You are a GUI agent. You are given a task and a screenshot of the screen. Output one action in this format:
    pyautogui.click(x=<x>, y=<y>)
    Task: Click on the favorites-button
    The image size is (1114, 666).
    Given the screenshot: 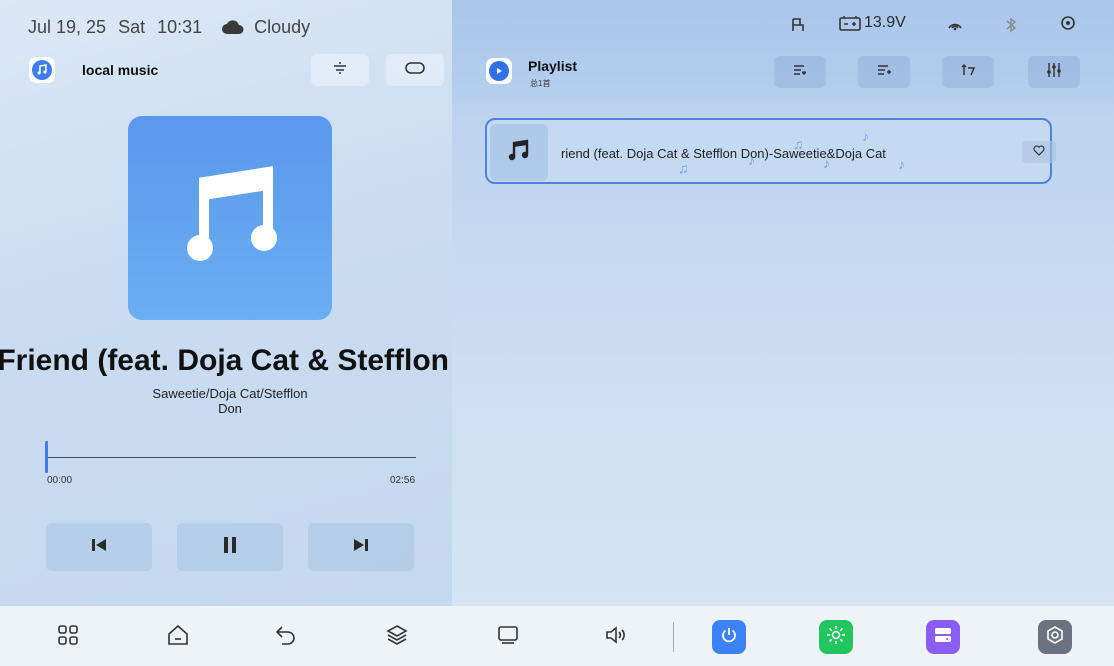 What is the action you would take?
    pyautogui.click(x=800, y=72)
    